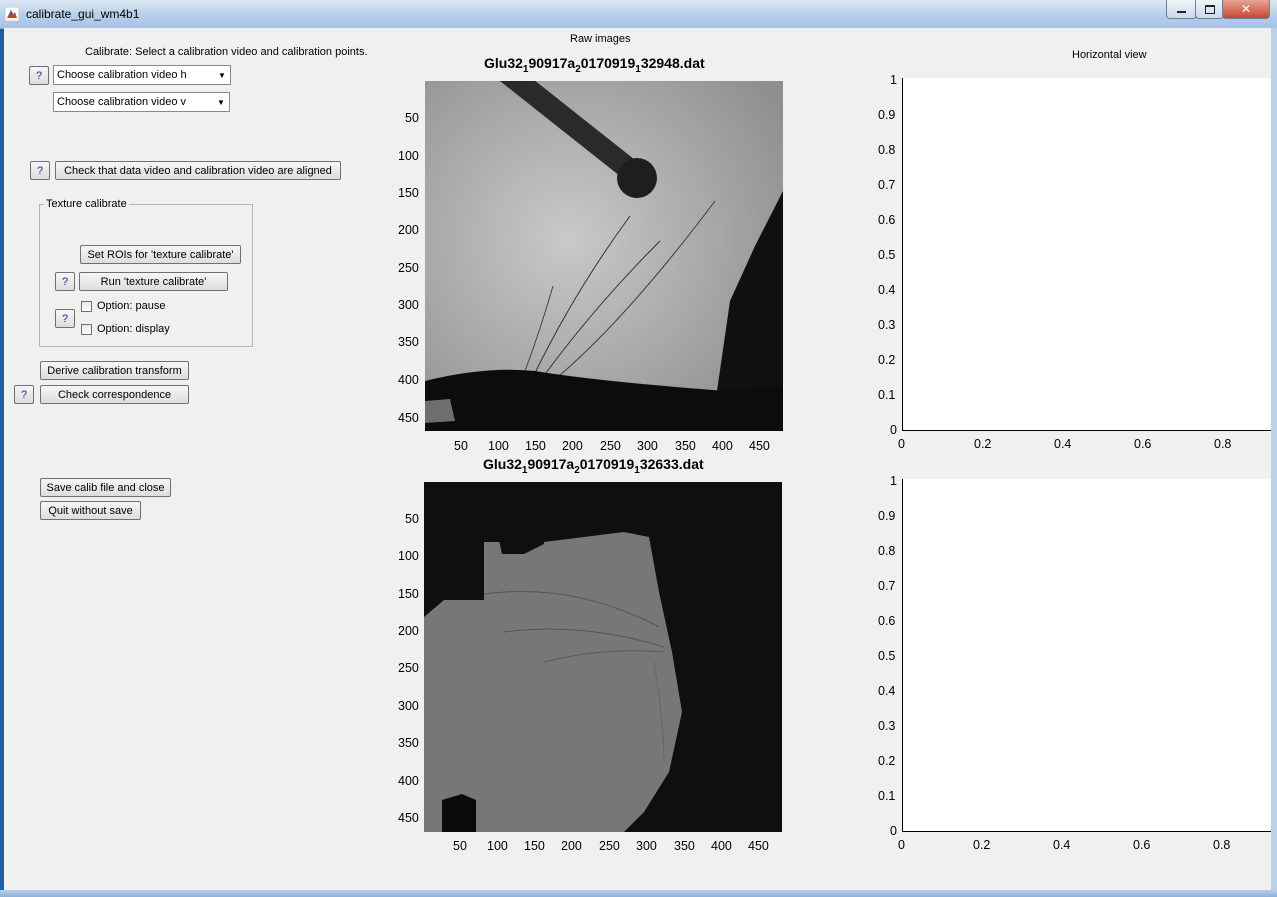 The height and width of the screenshot is (897, 1277). I want to click on bottom-raw-image, so click(603, 657).